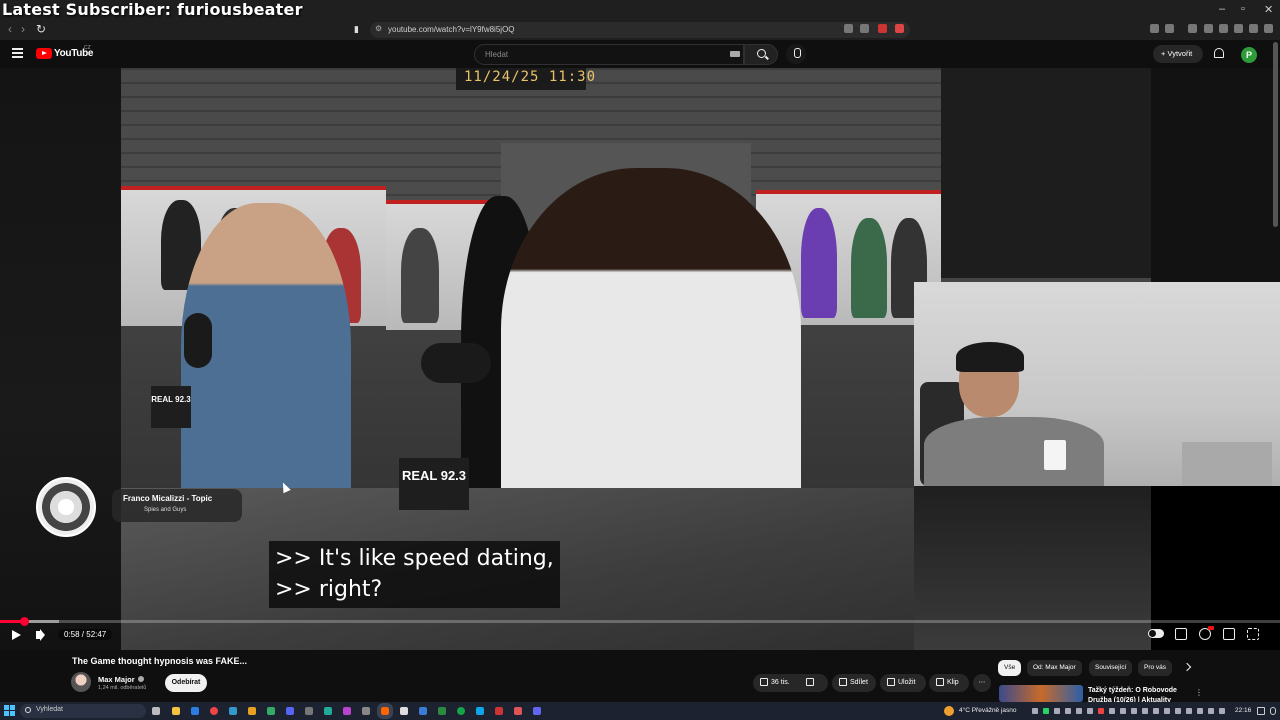  What do you see at coordinates (1192, 28) in the screenshot?
I see `media-icon` at bounding box center [1192, 28].